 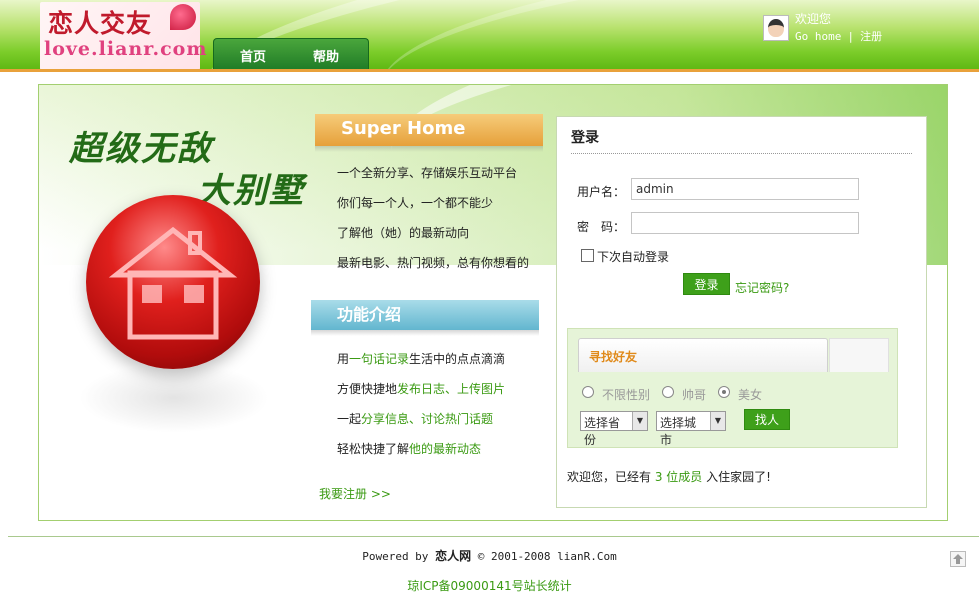 What do you see at coordinates (958, 559) in the screenshot?
I see `back-to-top-icon` at bounding box center [958, 559].